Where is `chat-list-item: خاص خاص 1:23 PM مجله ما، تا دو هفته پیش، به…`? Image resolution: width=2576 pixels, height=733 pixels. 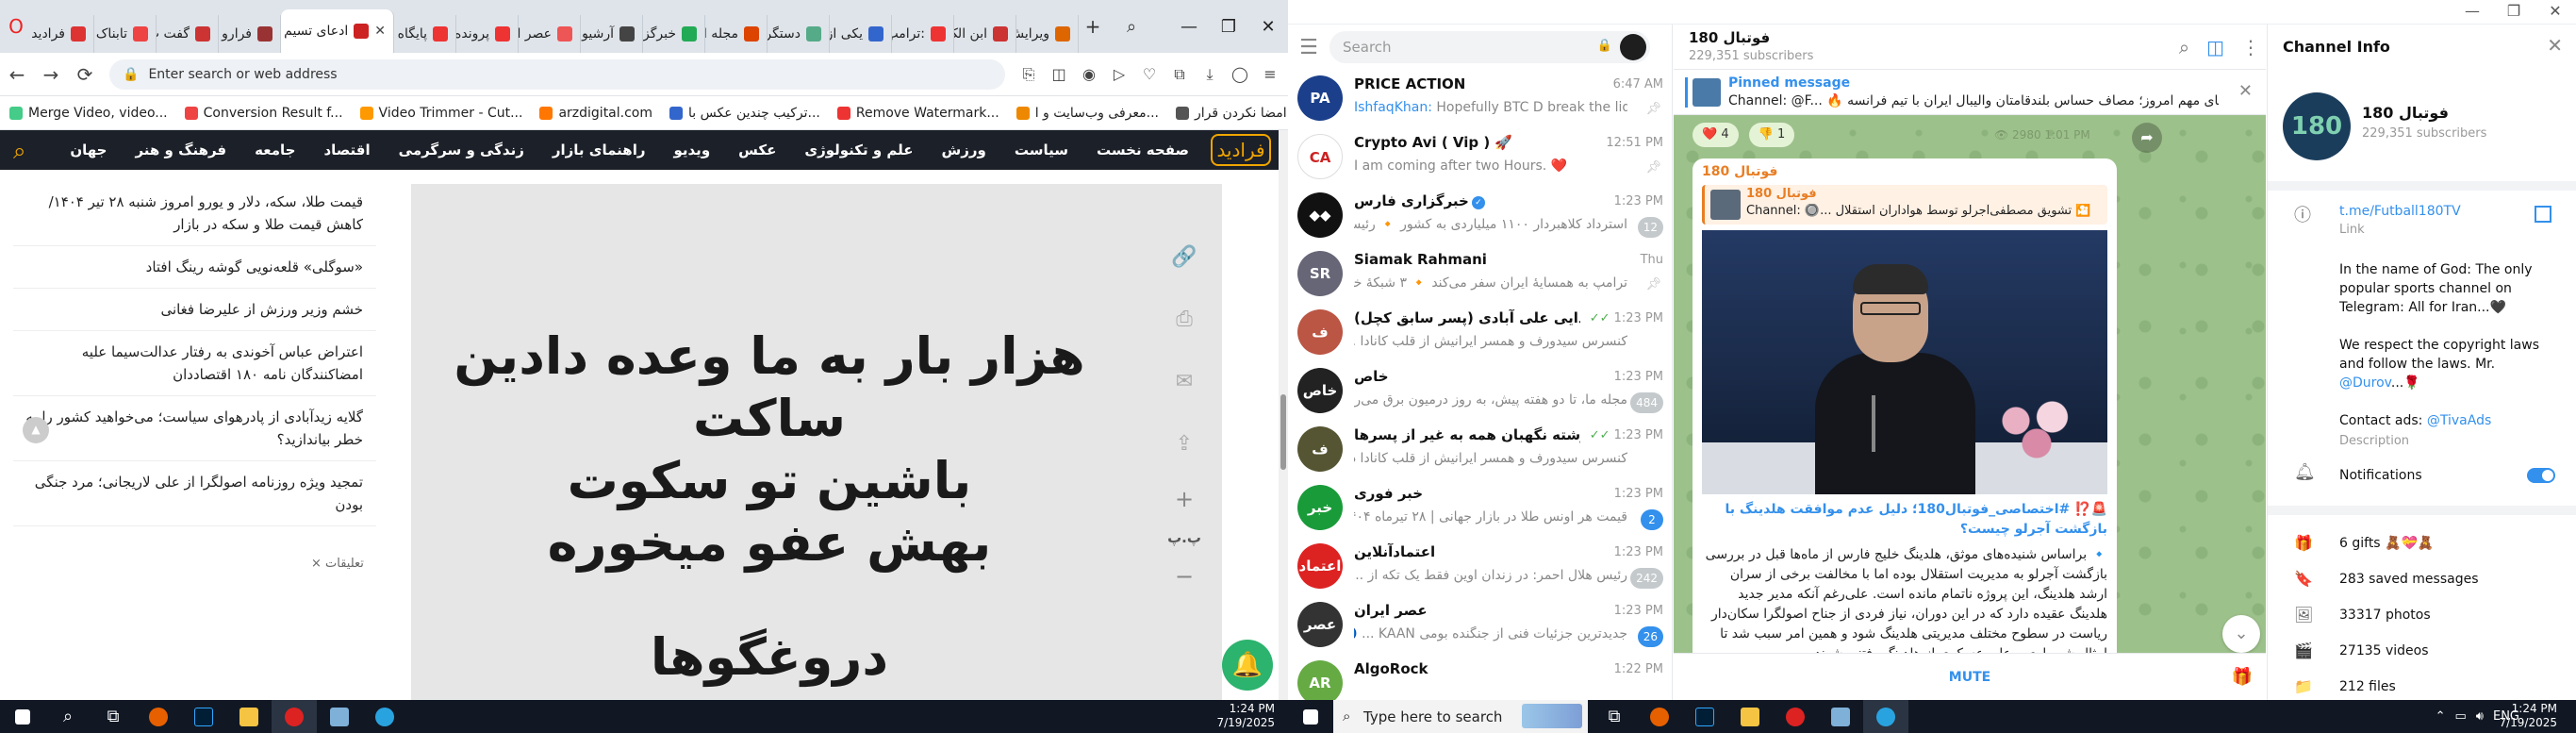
chat-list-item: خاص خاص 1:23 PM مجله ما، تا دو هفته پیش، به… is located at coordinates (1480, 392).